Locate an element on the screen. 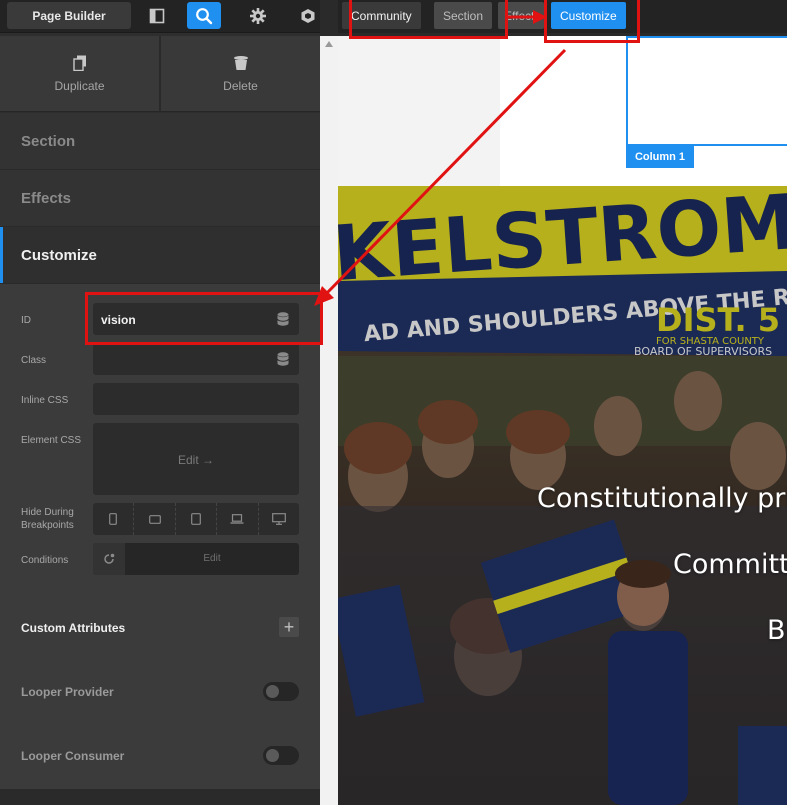 Image resolution: width=787 pixels, height=805 pixels. breakpoint-xl-toggle is located at coordinates (278, 519).